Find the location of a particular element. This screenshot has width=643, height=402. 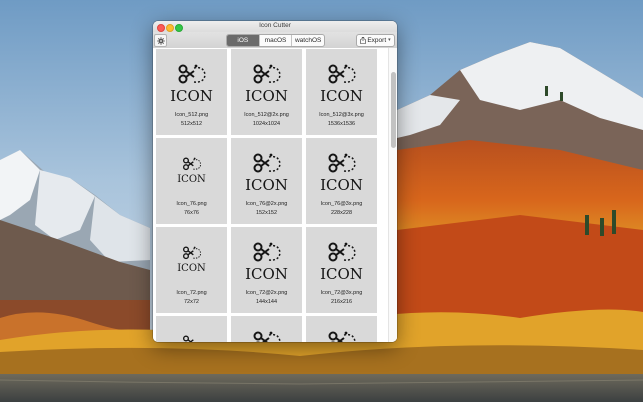

file-name: Icon_512@3x.png is located at coordinates (341, 115).